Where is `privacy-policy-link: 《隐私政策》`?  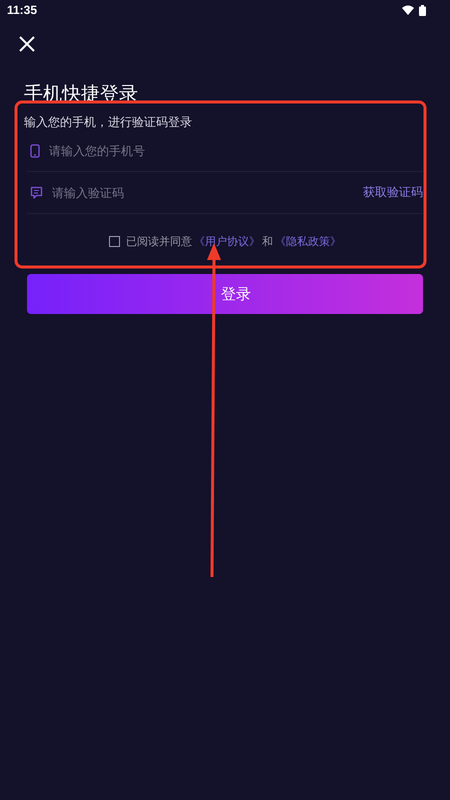
privacy-policy-link: 《隐私政策》 is located at coordinates (308, 241).